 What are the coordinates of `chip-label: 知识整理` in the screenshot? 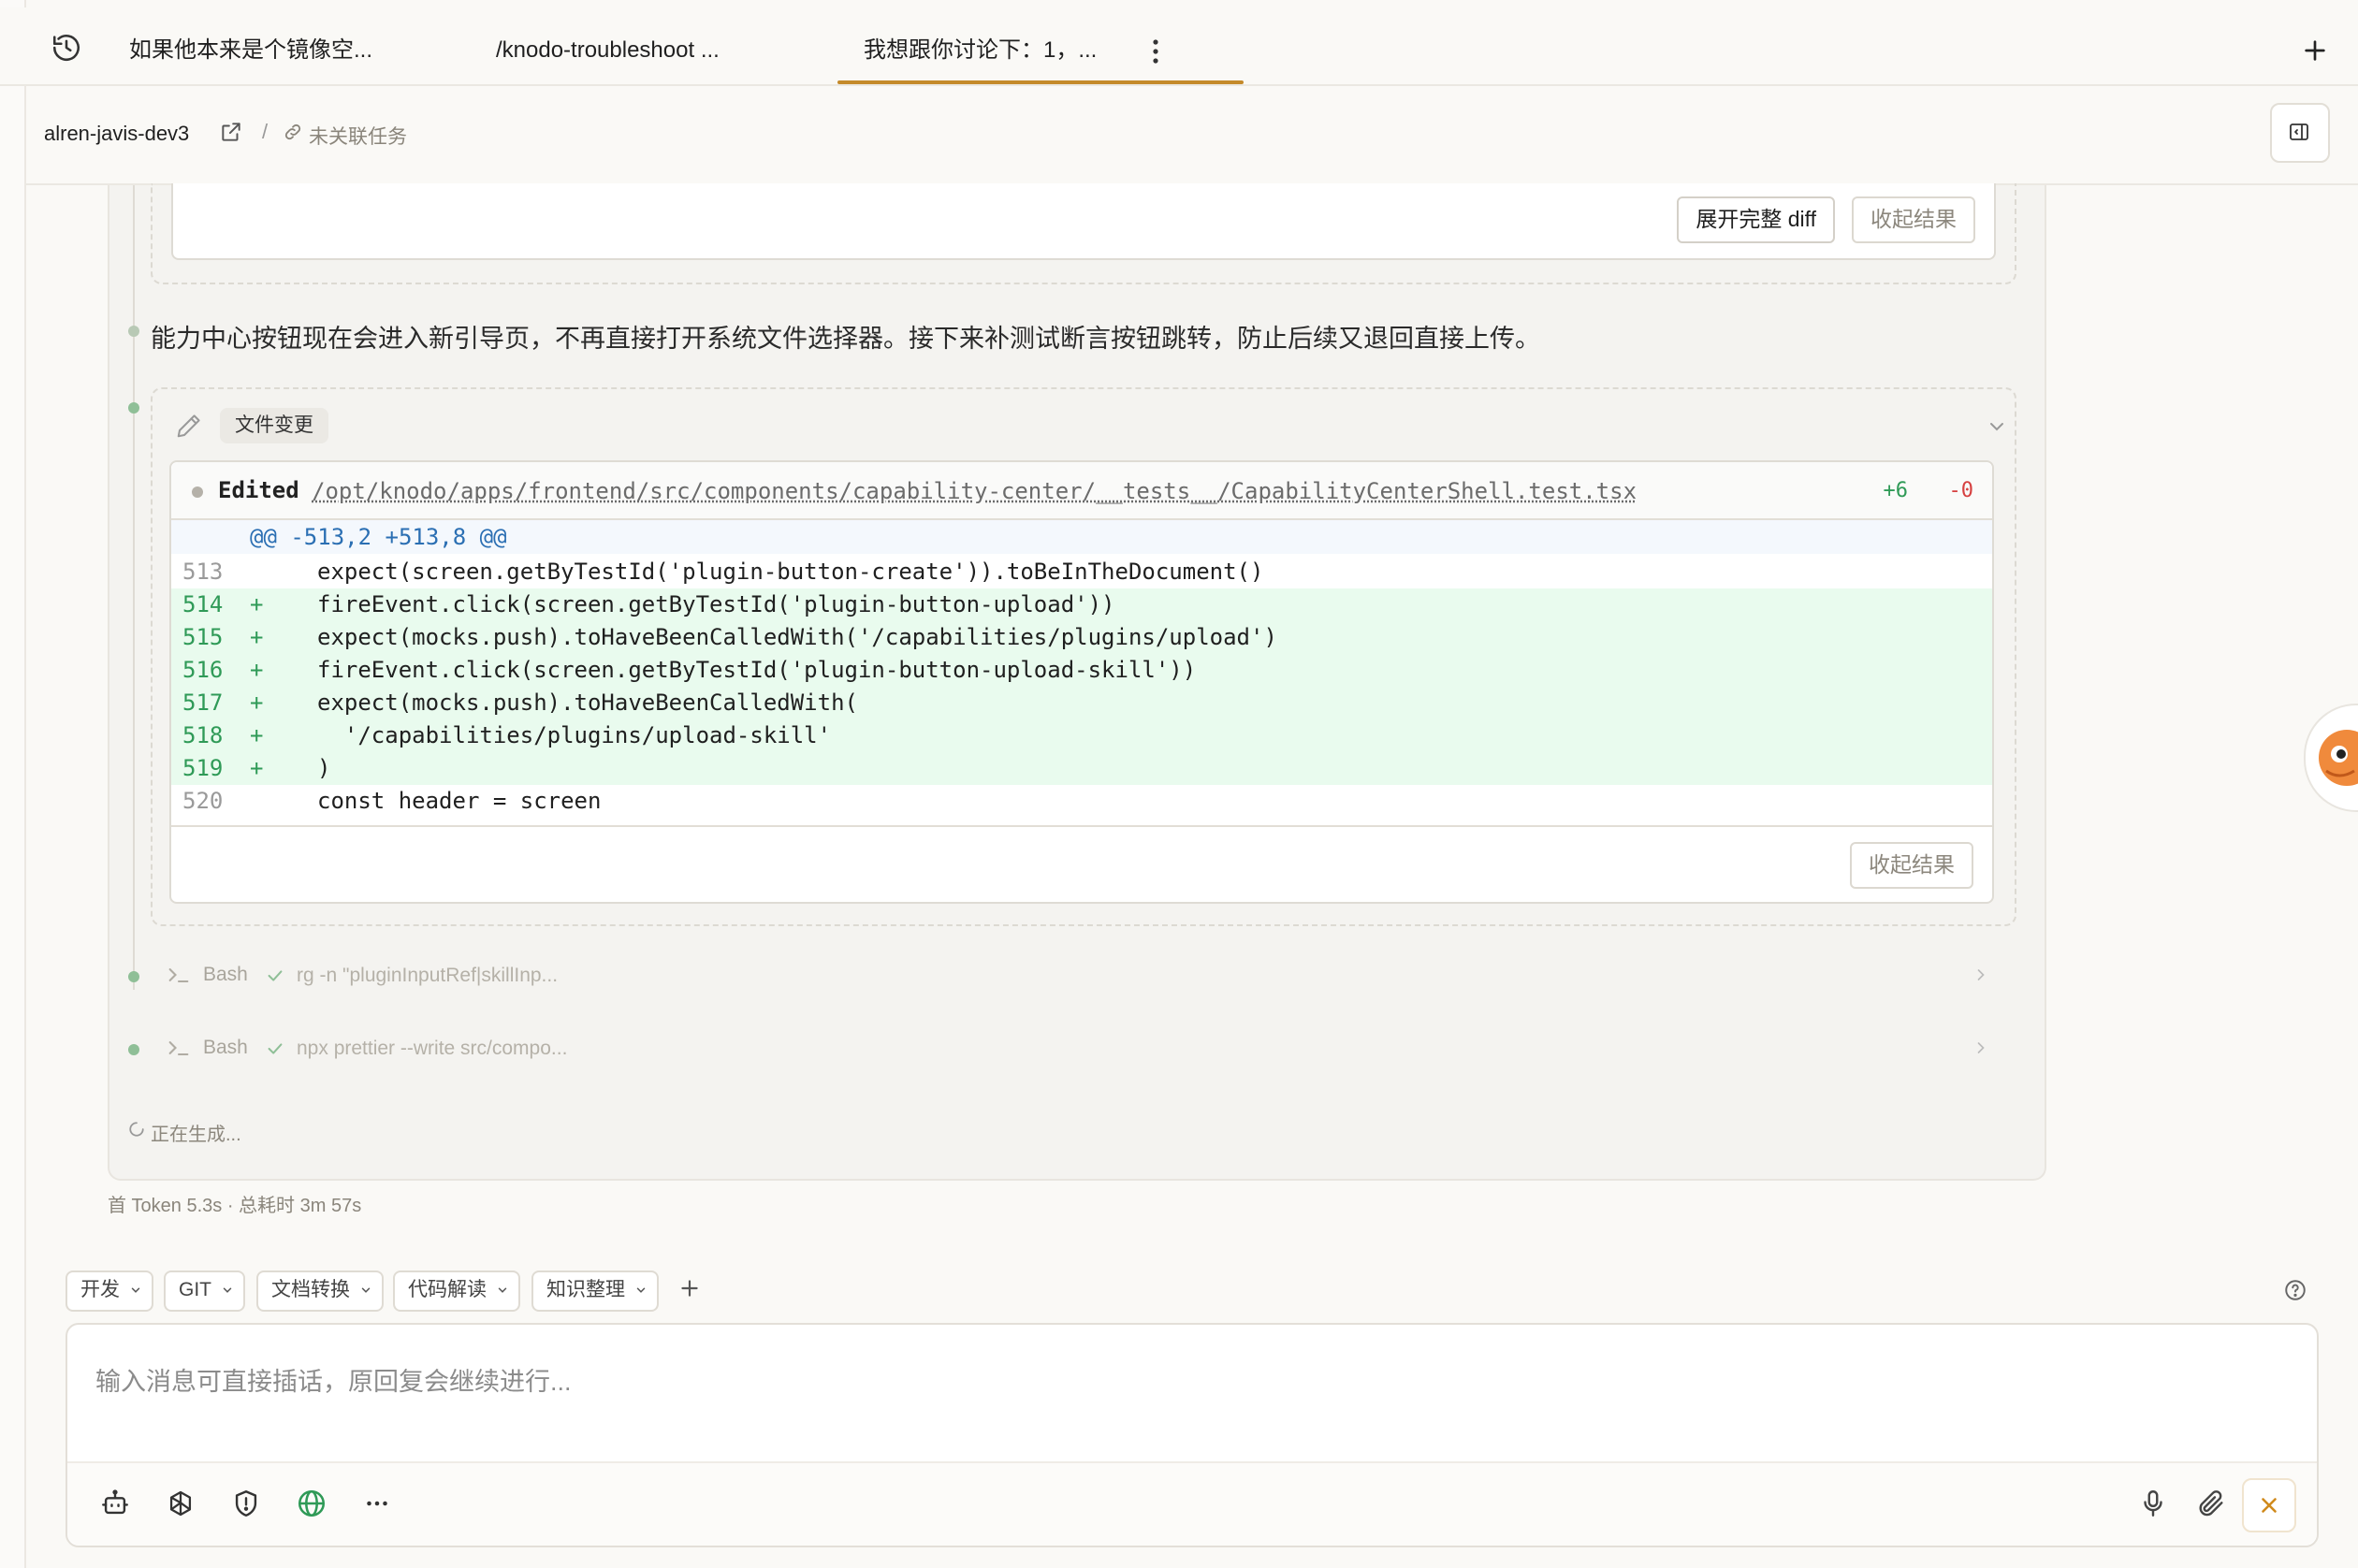 It's located at (585, 1289).